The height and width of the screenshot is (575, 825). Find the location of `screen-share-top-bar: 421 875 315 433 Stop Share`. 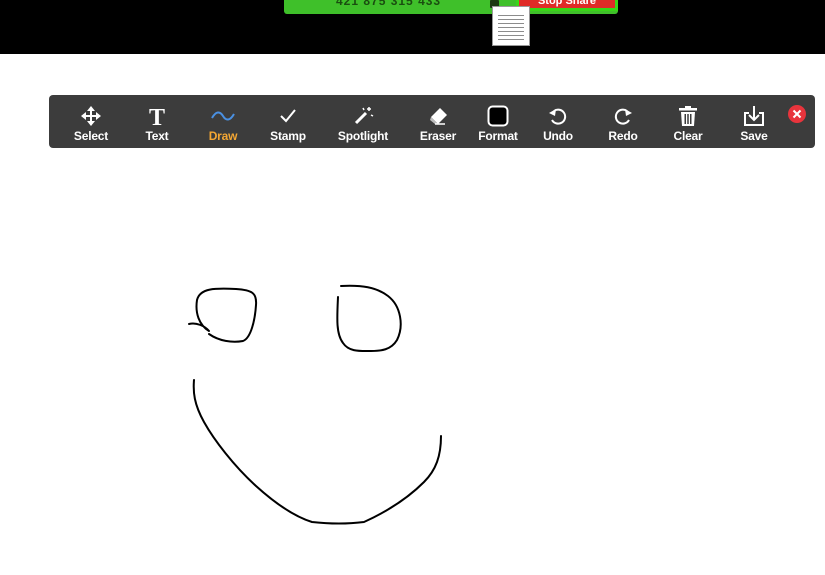

screen-share-top-bar: 421 875 315 433 Stop Share is located at coordinates (412, 27).